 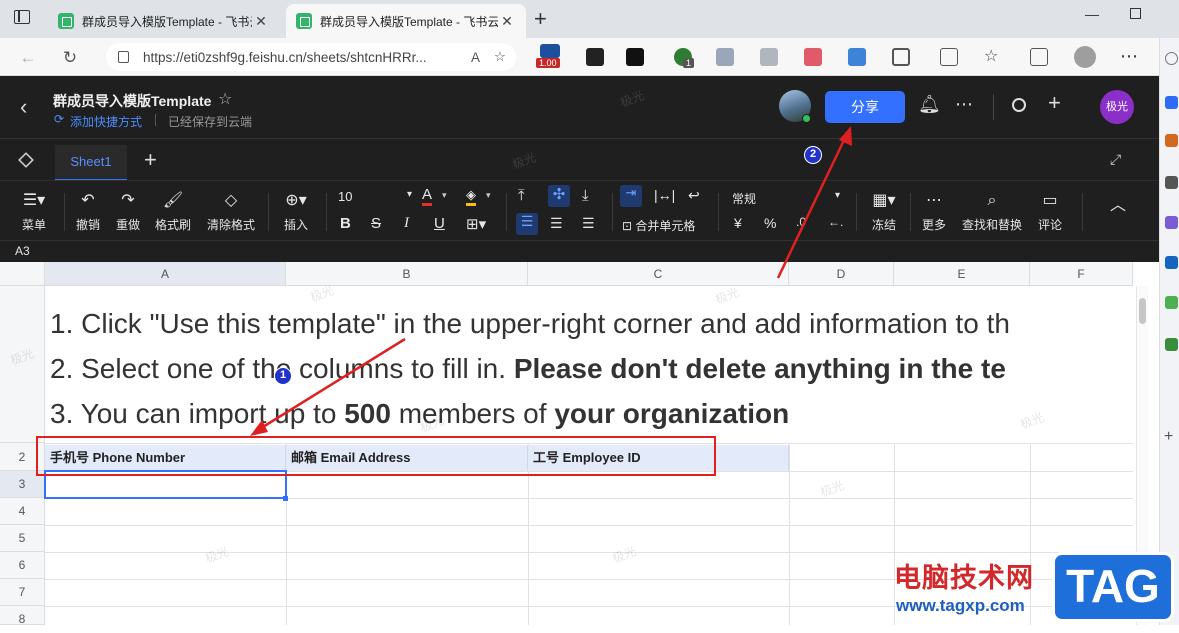 I want to click on add-icon: +, so click(x=1168, y=437).